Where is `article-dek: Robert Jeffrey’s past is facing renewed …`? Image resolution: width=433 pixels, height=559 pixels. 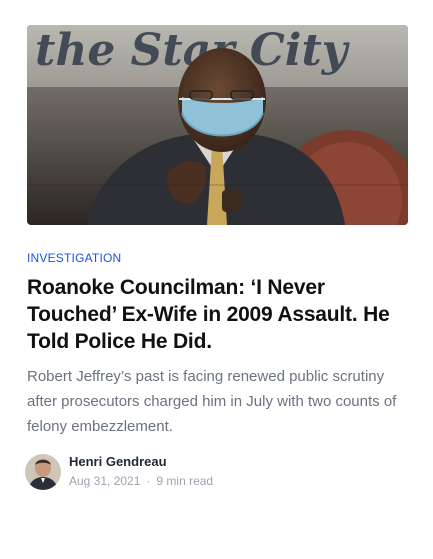 article-dek: Robert Jeffrey’s past is facing renewed … is located at coordinates (212, 401).